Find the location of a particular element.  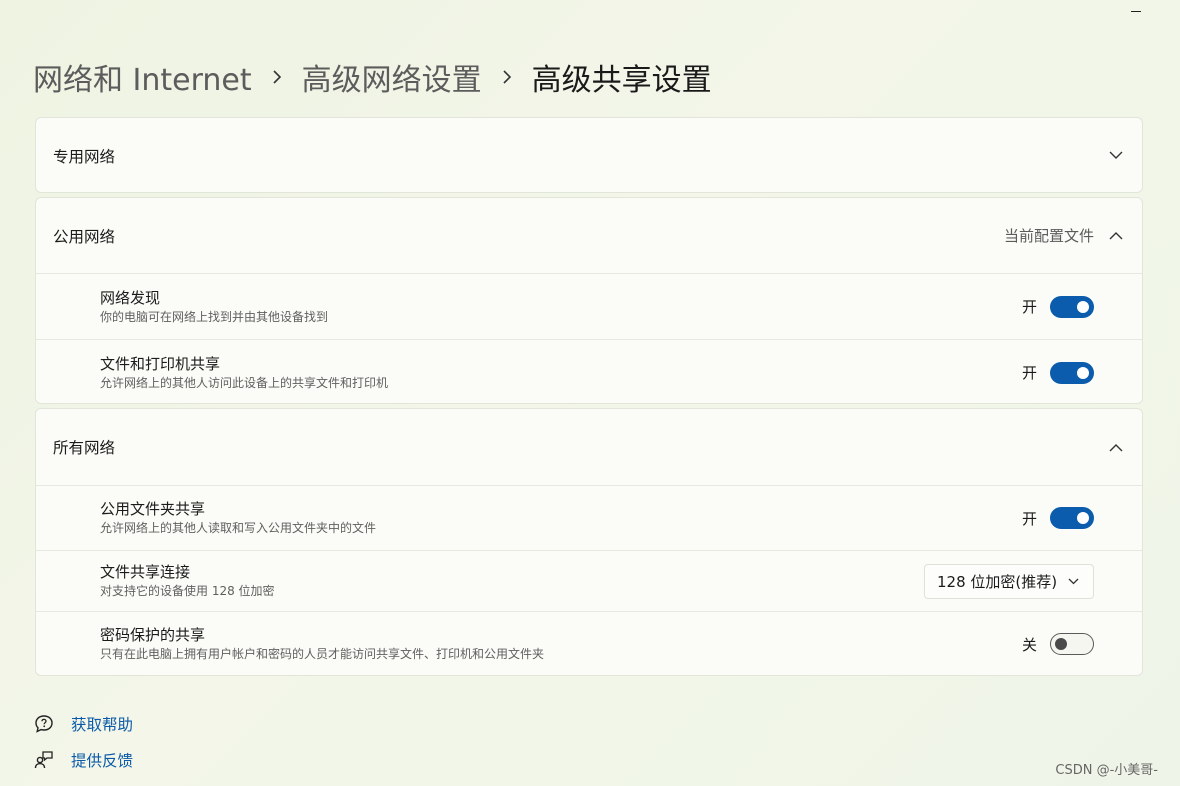

setting-label: 文件共享连接 is located at coordinates (145, 572).